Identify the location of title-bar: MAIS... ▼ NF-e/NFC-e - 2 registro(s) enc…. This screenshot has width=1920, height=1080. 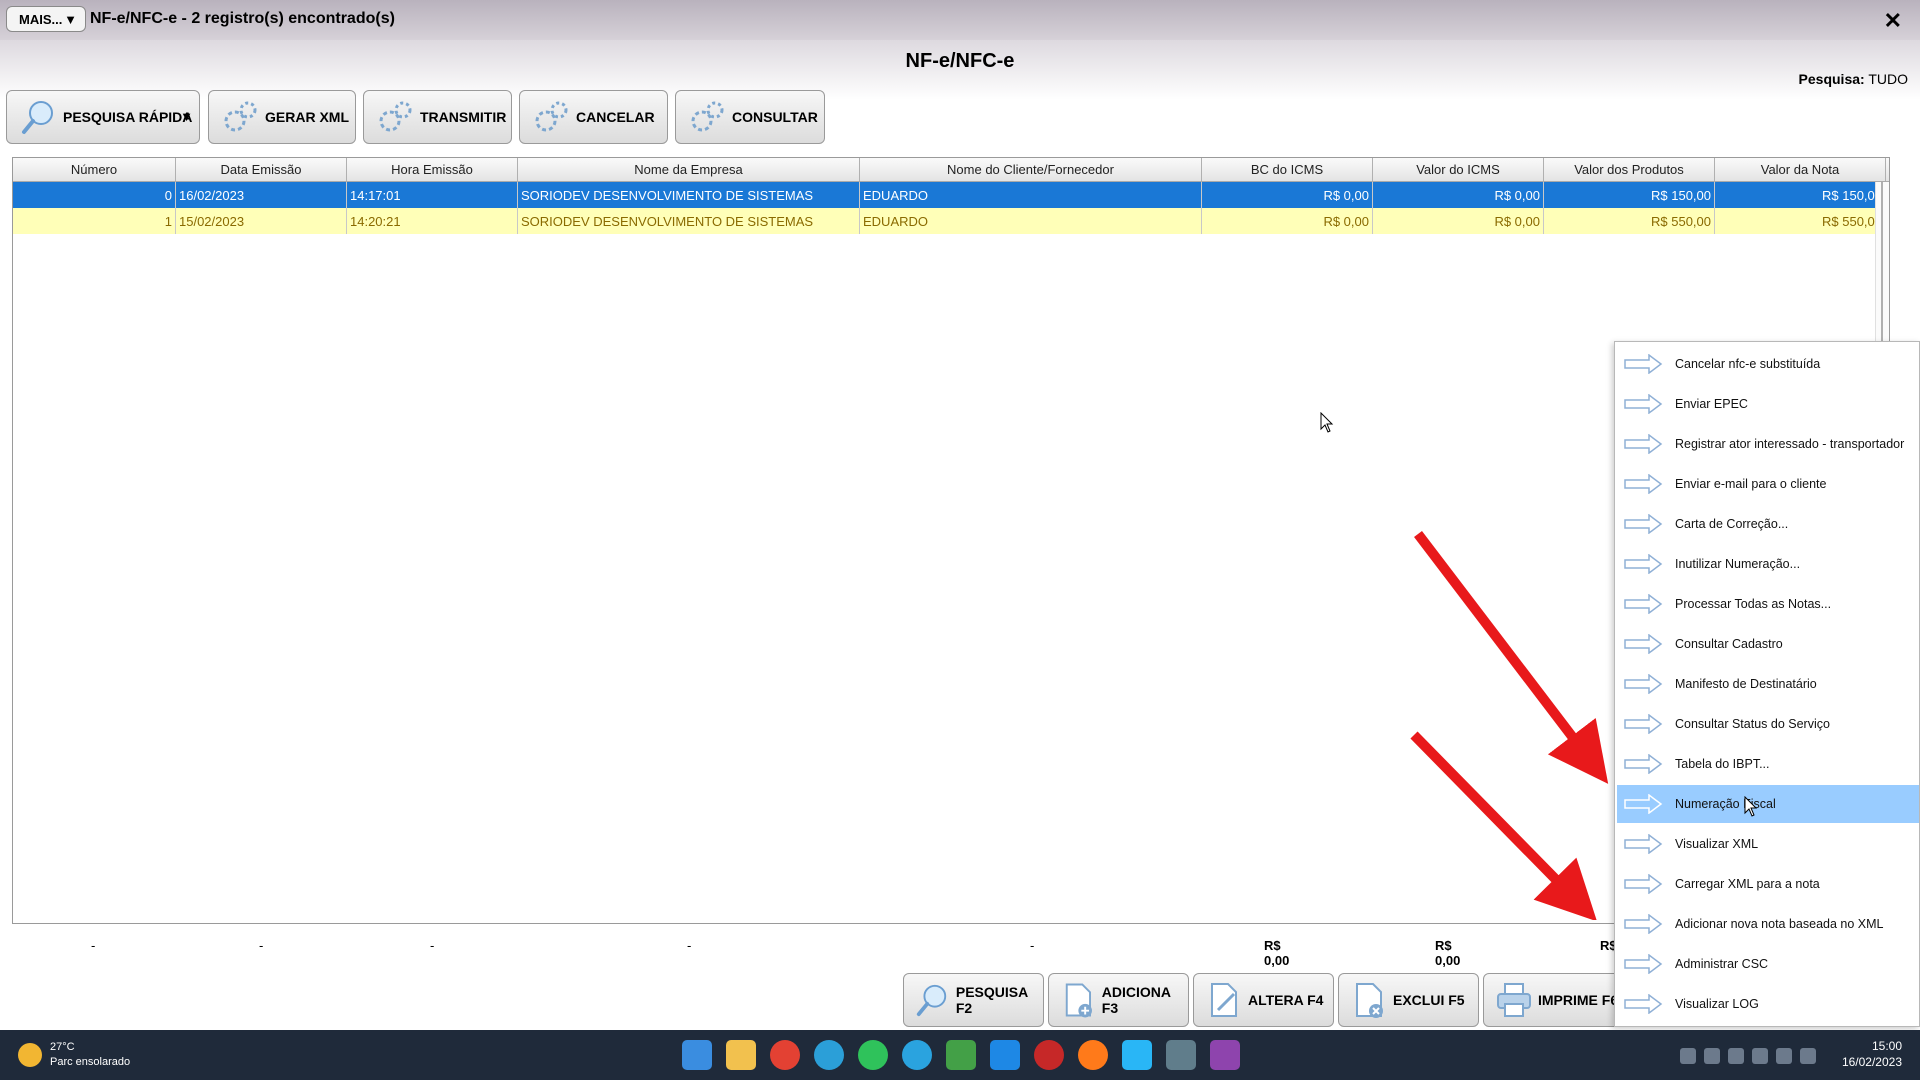
(960, 20).